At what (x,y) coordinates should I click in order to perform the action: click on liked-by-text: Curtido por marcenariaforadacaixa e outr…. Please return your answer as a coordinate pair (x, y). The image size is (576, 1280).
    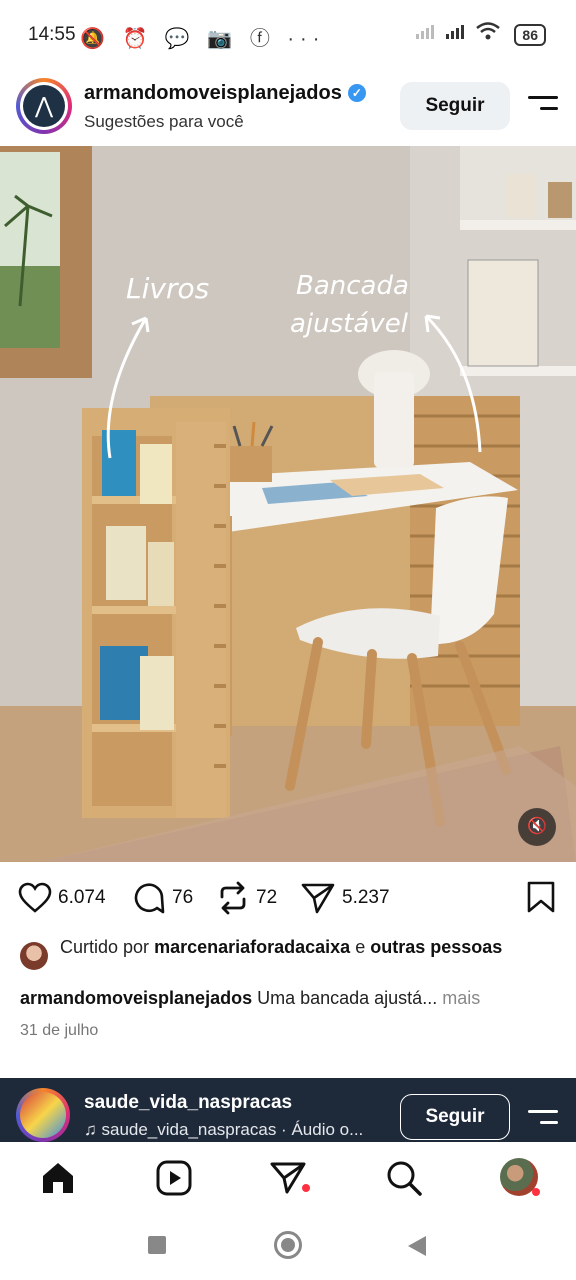
    Looking at the image, I should click on (310, 947).